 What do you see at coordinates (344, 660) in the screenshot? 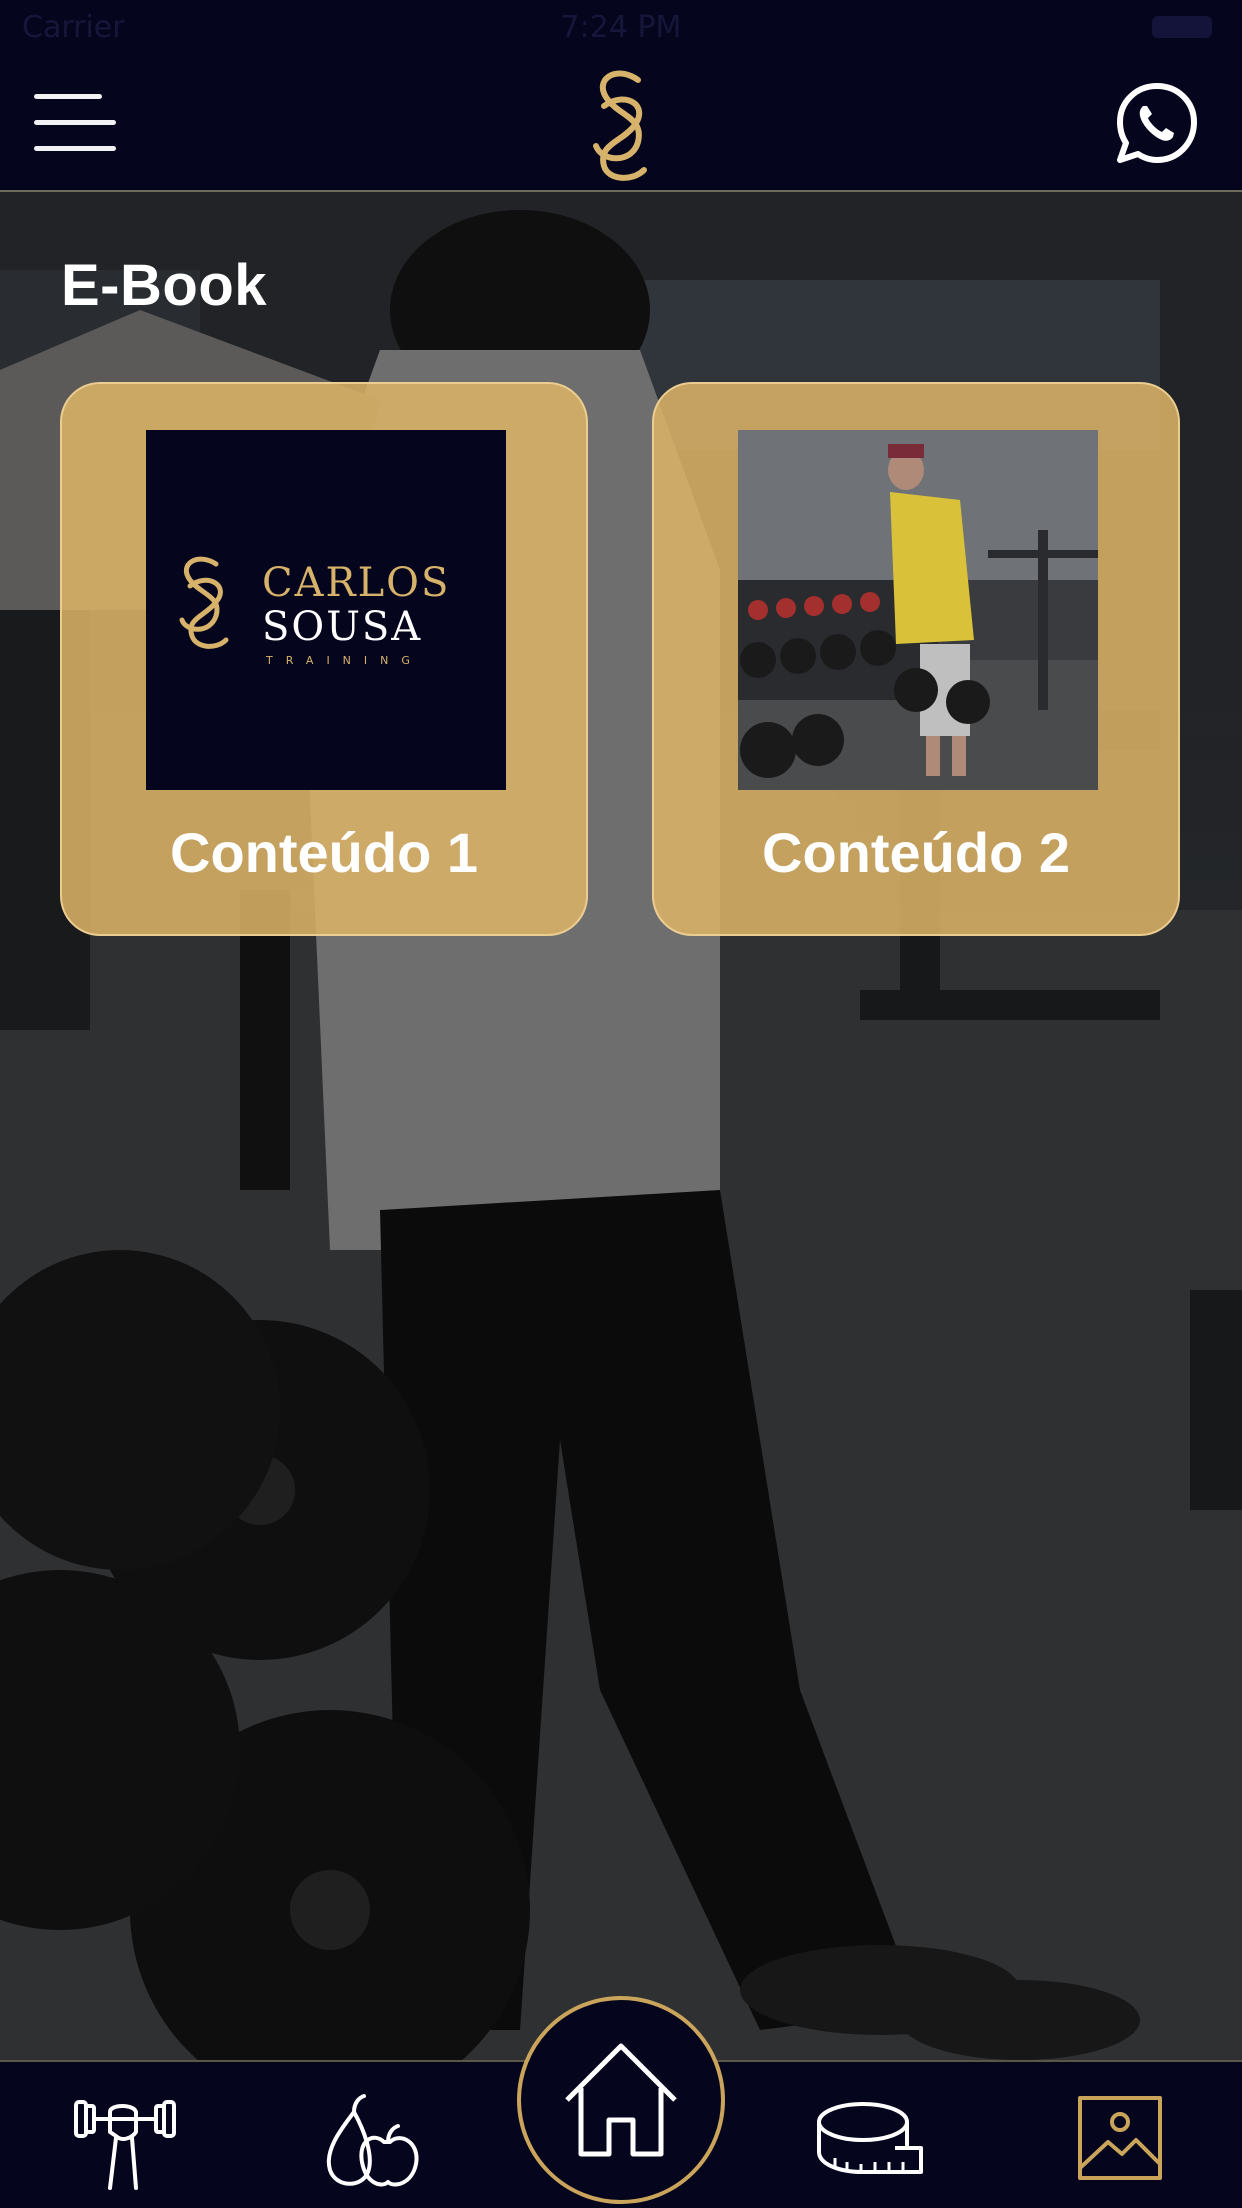
I see `thumb-brand-line3: TRAINING` at bounding box center [344, 660].